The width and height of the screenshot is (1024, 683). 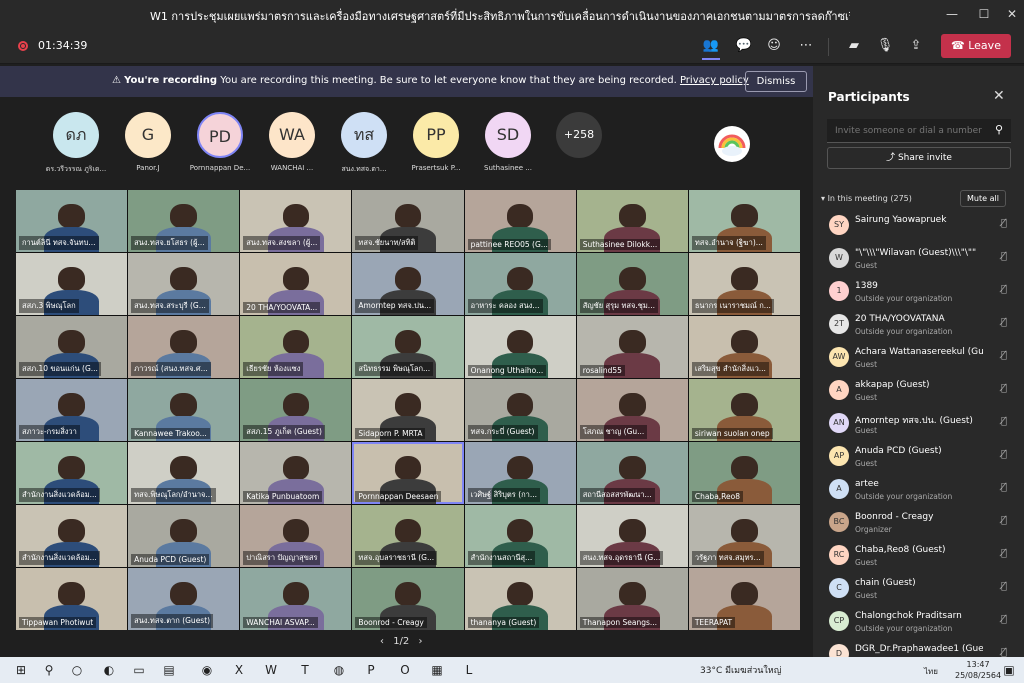 I want to click on participant-row: AN Amorntep ทสจ.ปน. (Guest) Guest 🎙̸, so click(x=922, y=425).